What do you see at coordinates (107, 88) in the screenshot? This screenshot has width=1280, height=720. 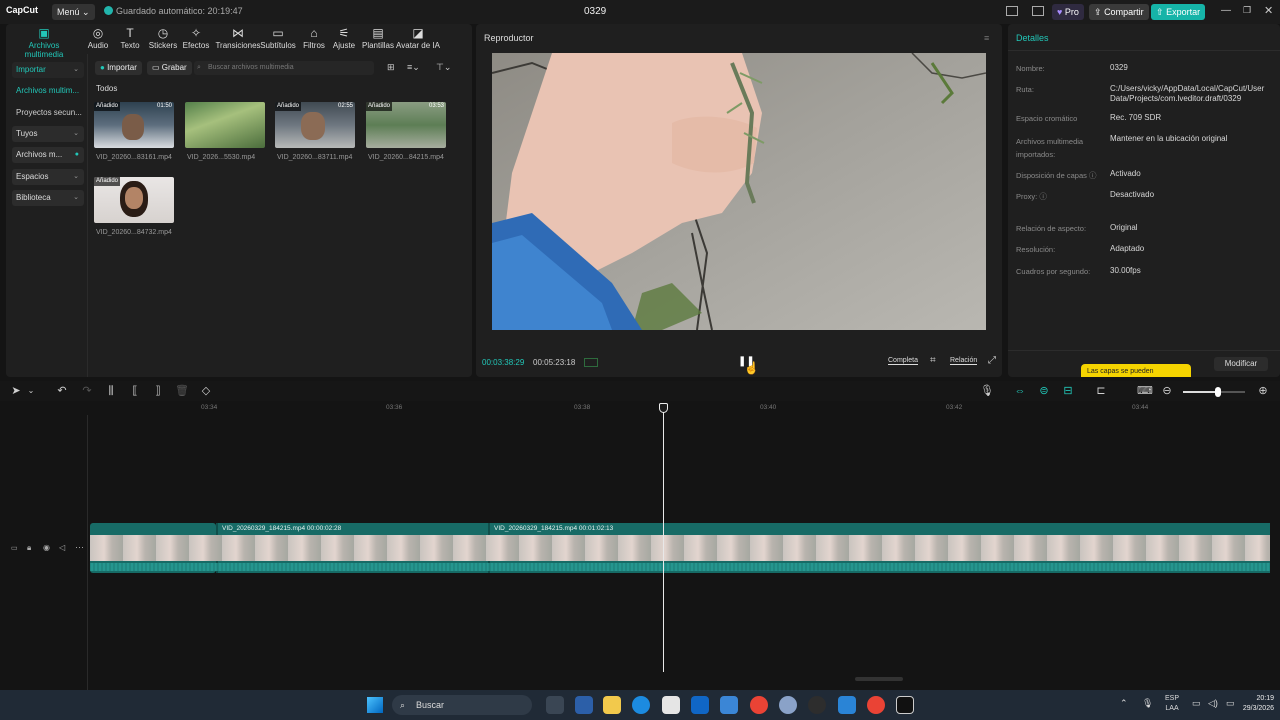 I see `section-all: Todos` at bounding box center [107, 88].